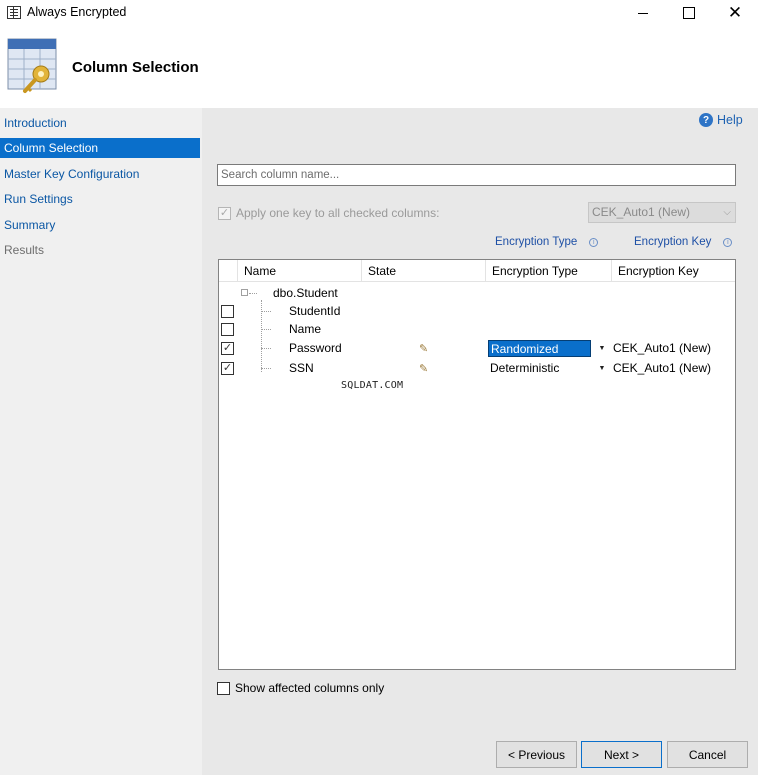  I want to click on show-affected-option: Show affected columns only, so click(300, 688).